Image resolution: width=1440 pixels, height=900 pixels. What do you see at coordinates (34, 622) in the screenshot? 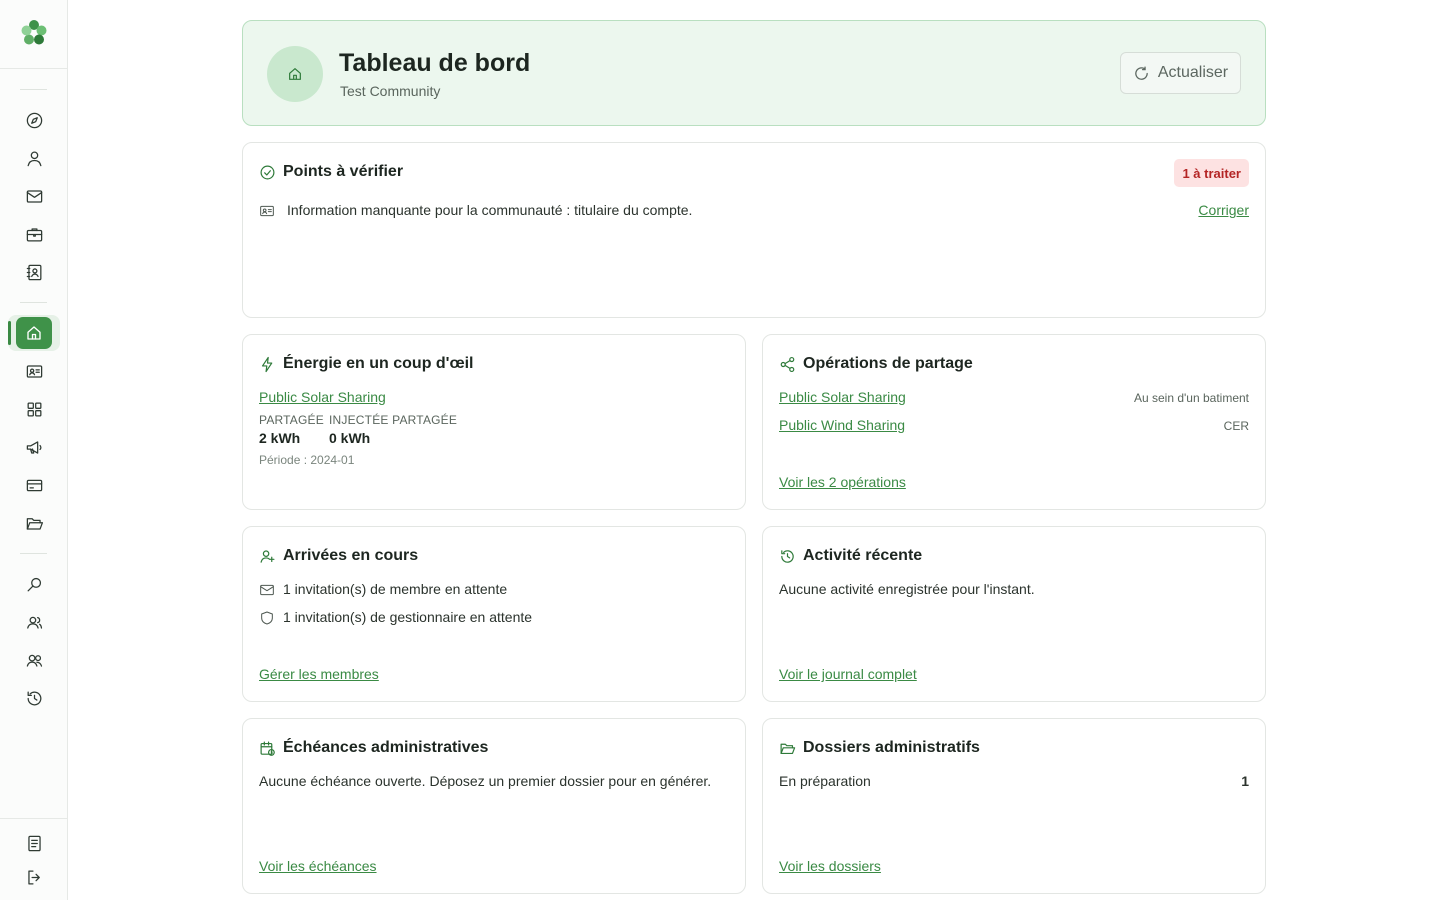
I see `users-icon` at bounding box center [34, 622].